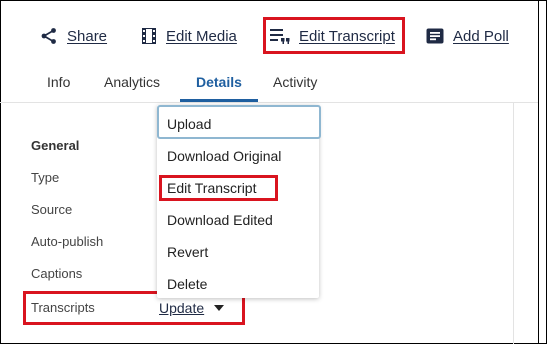 The width and height of the screenshot is (547, 344). I want to click on edit-media-button: Edit Media, so click(189, 36).